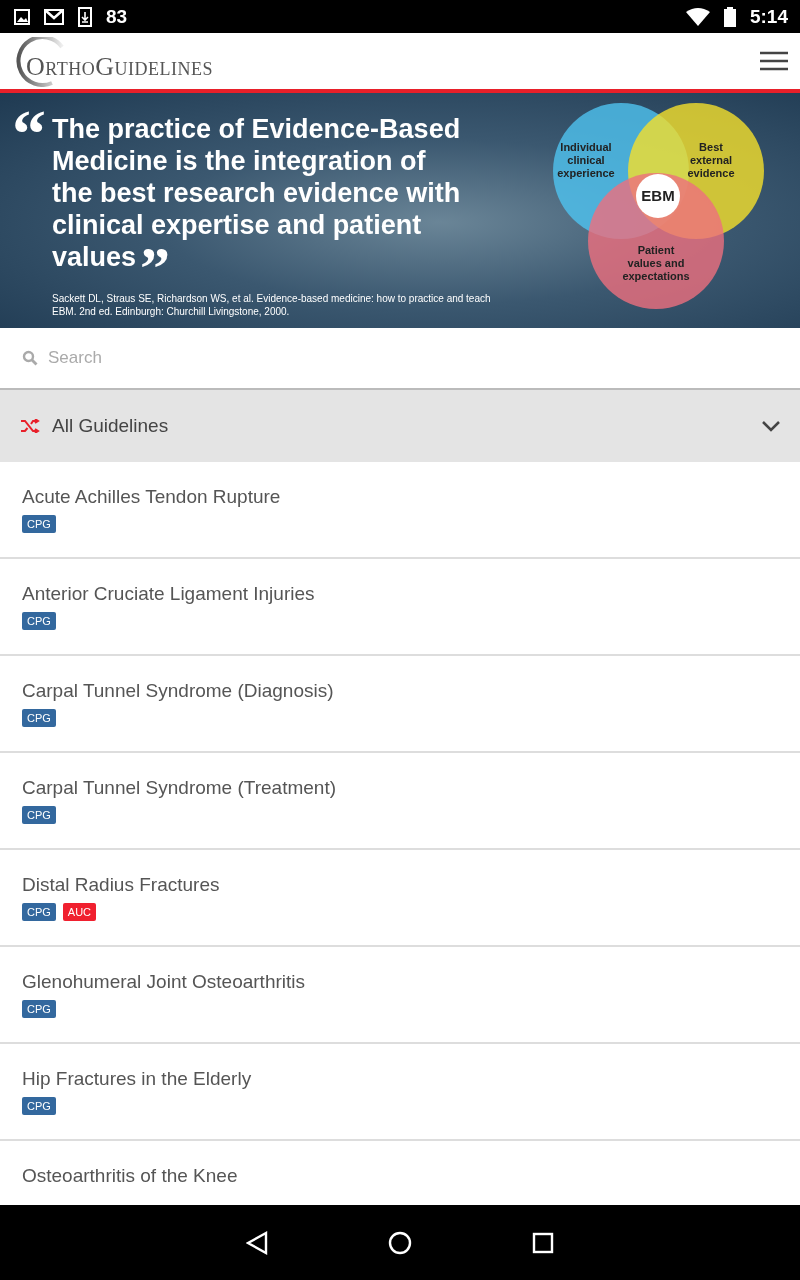 The height and width of the screenshot is (1280, 800). What do you see at coordinates (729, 16) in the screenshot?
I see `battery-icon` at bounding box center [729, 16].